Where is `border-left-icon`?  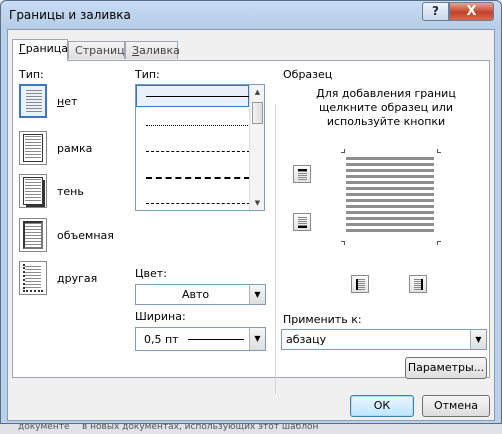 border-left-icon is located at coordinates (360, 284).